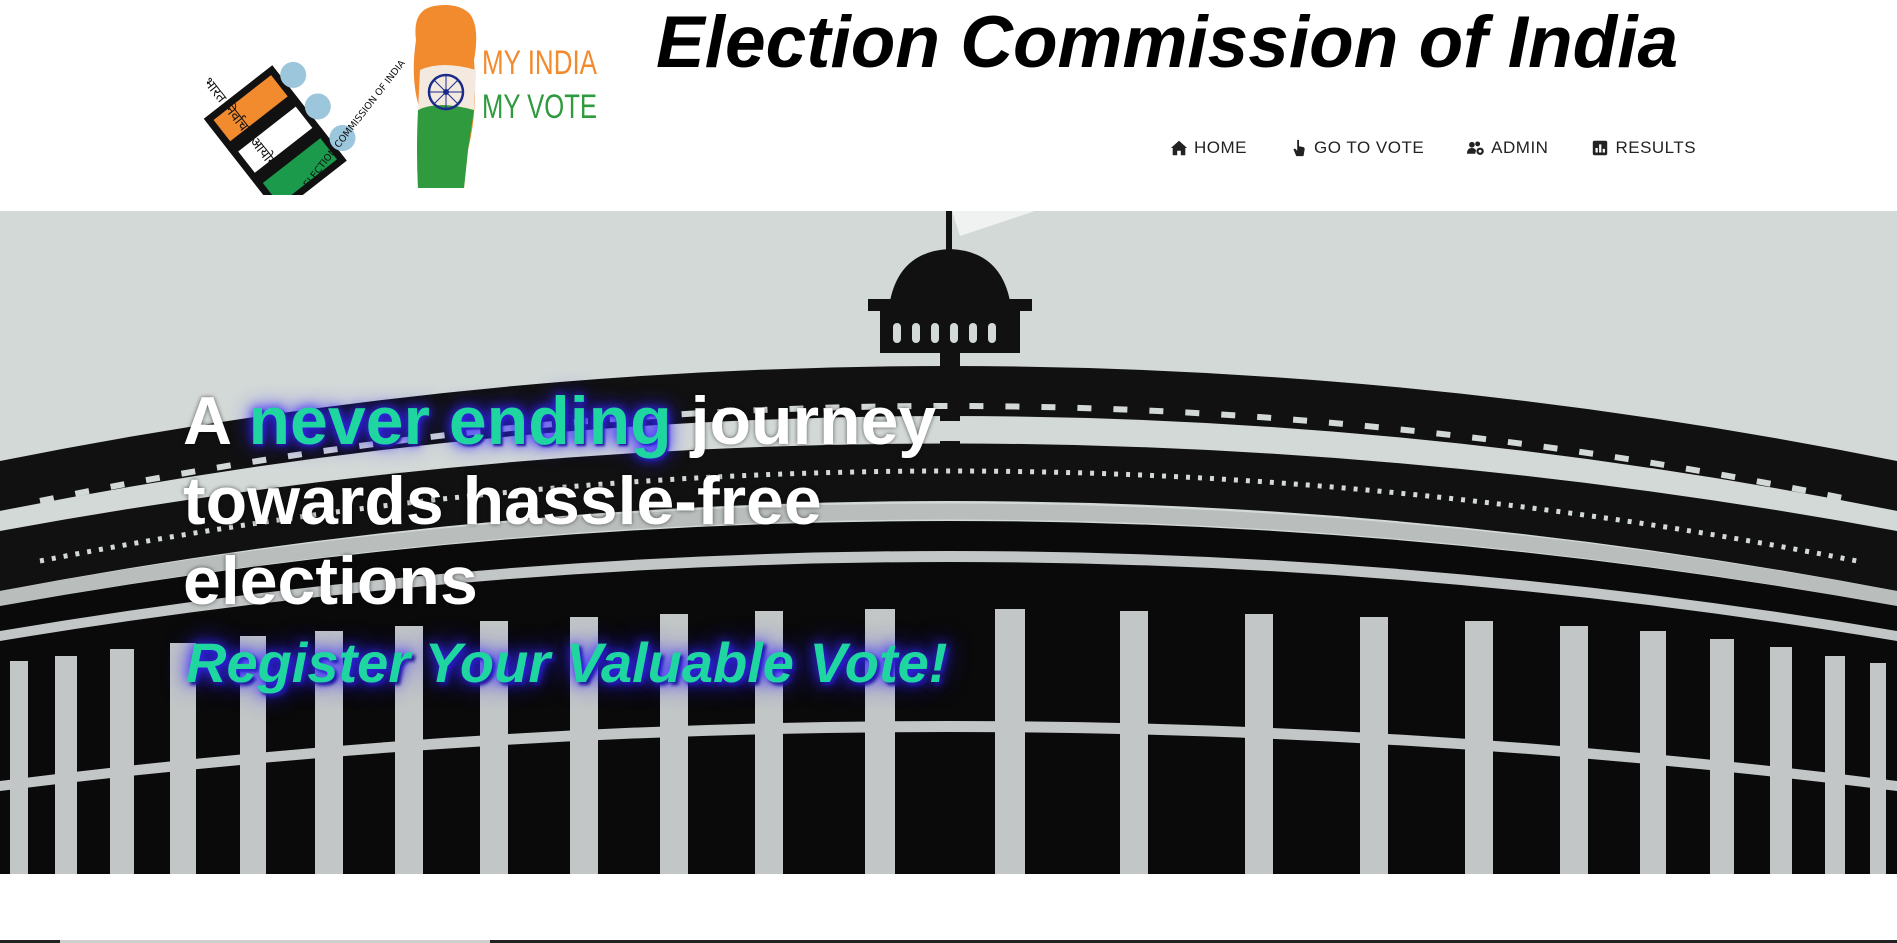 The image size is (1897, 943). I want to click on my-india-my-vote-logo: MY INDIA MY VOTE, so click(505, 96).